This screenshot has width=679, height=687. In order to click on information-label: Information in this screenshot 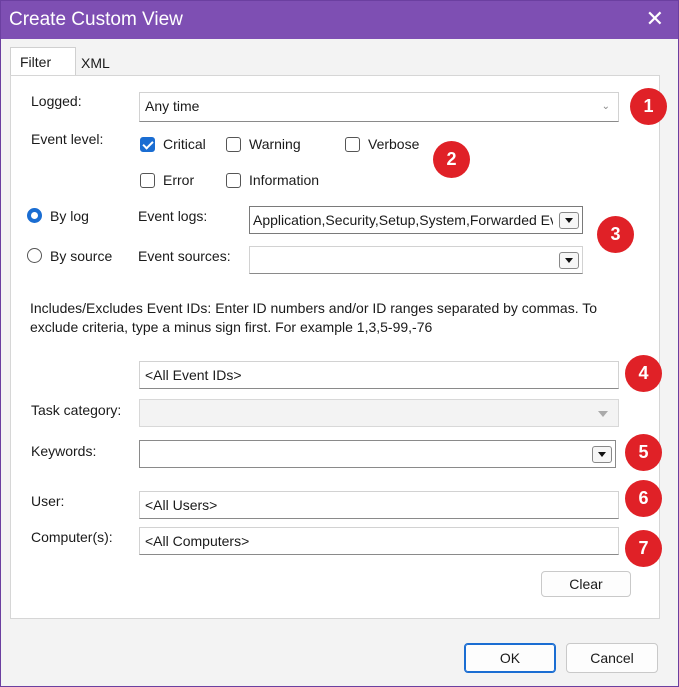, I will do `click(284, 180)`.